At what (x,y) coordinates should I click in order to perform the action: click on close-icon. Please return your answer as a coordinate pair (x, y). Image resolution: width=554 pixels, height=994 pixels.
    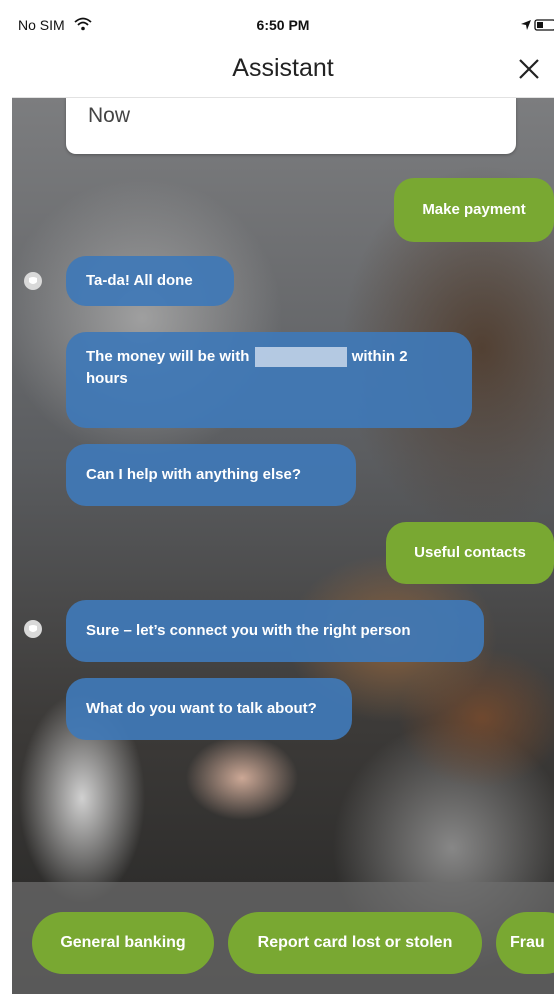
    Looking at the image, I should click on (529, 69).